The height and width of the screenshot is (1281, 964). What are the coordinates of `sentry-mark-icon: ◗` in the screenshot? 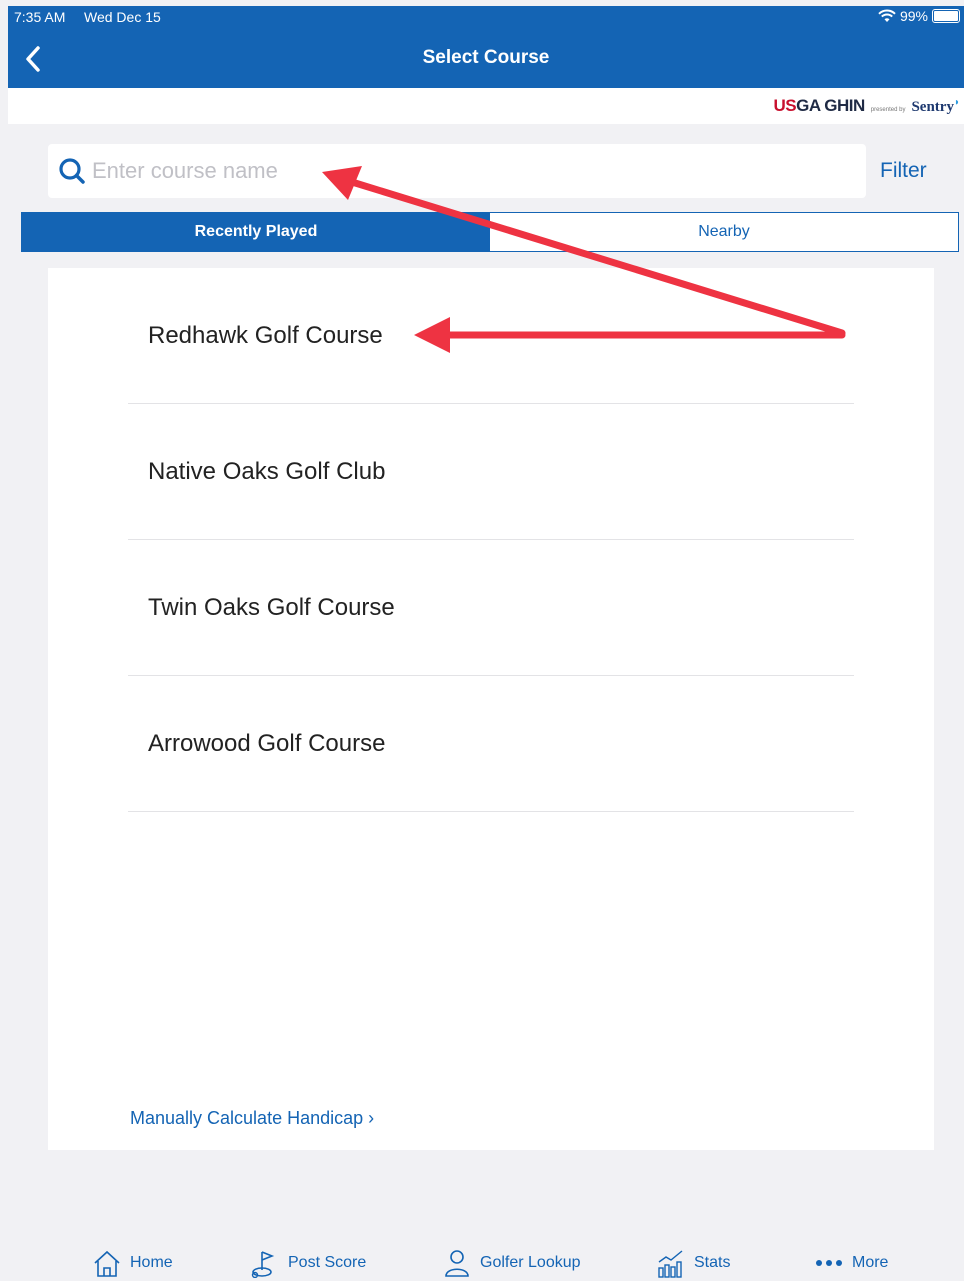 It's located at (956, 102).